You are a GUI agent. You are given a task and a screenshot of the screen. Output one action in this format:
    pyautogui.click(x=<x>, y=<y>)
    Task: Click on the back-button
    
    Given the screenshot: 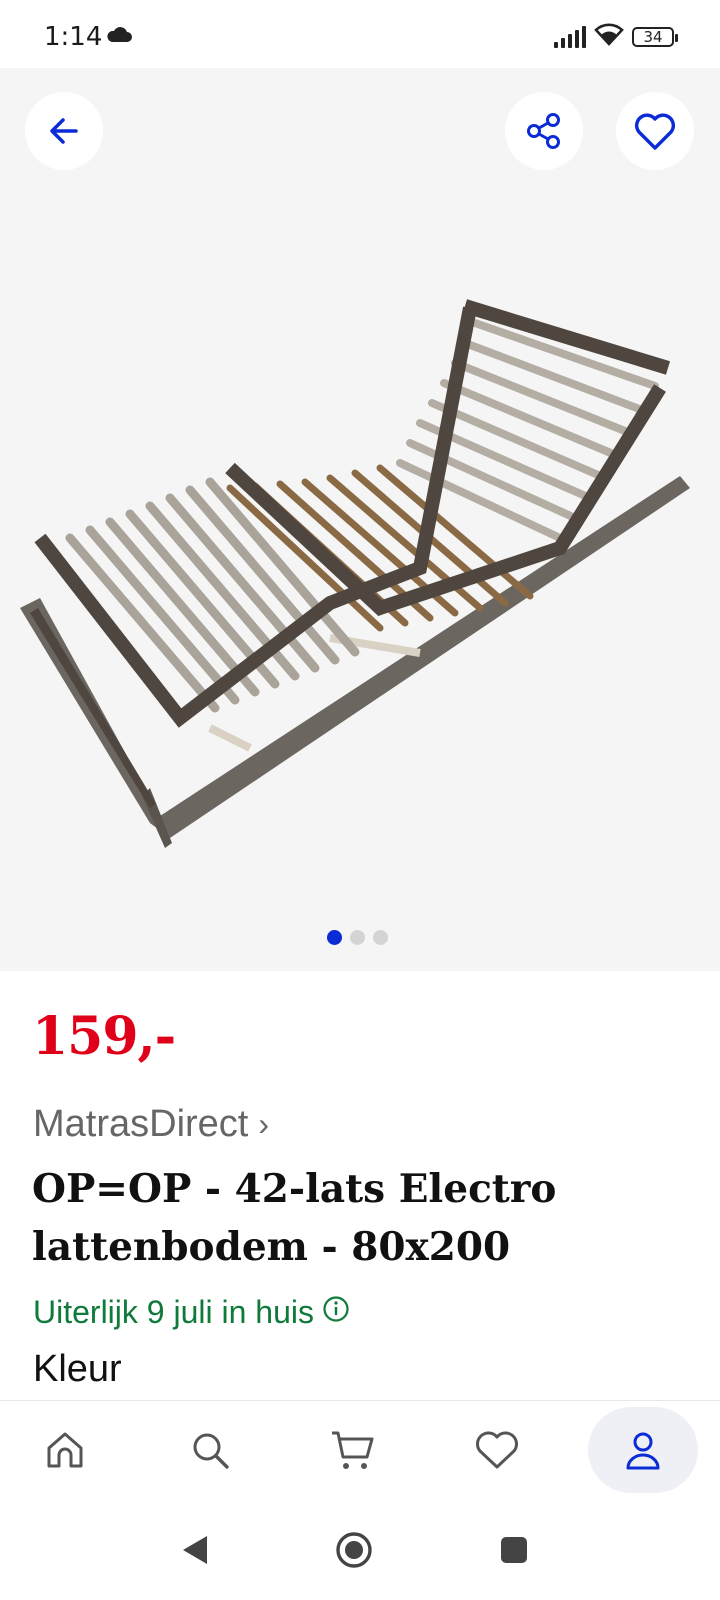 What is the action you would take?
    pyautogui.click(x=64, y=131)
    